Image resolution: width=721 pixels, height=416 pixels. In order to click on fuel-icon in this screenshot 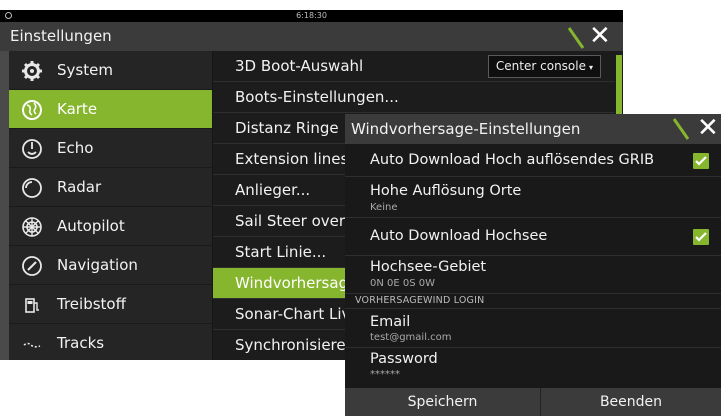, I will do `click(32, 305)`.